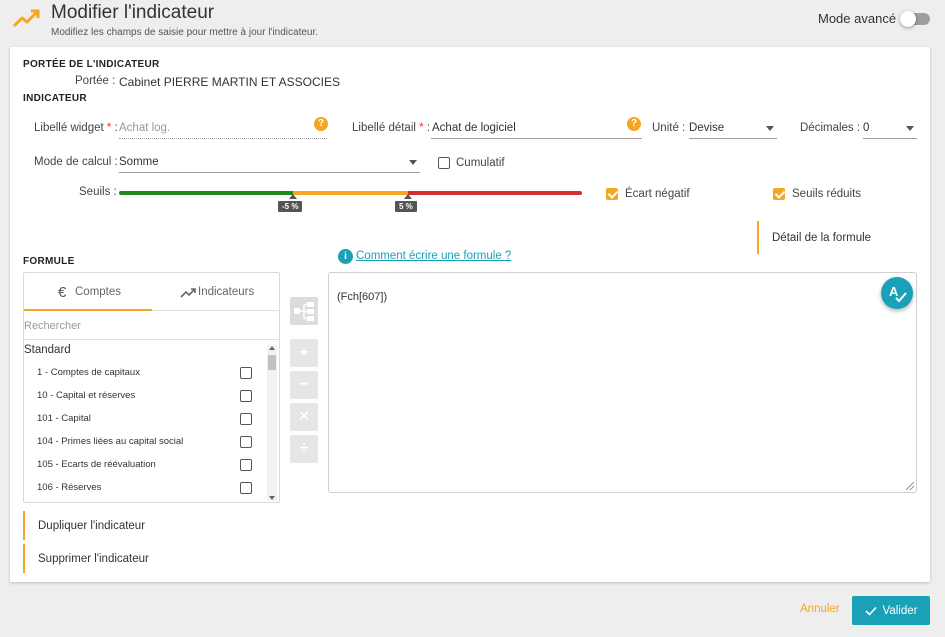 The image size is (945, 637). Describe the element at coordinates (480, 163) in the screenshot. I see `cumulative-label: Cumulatif` at that location.